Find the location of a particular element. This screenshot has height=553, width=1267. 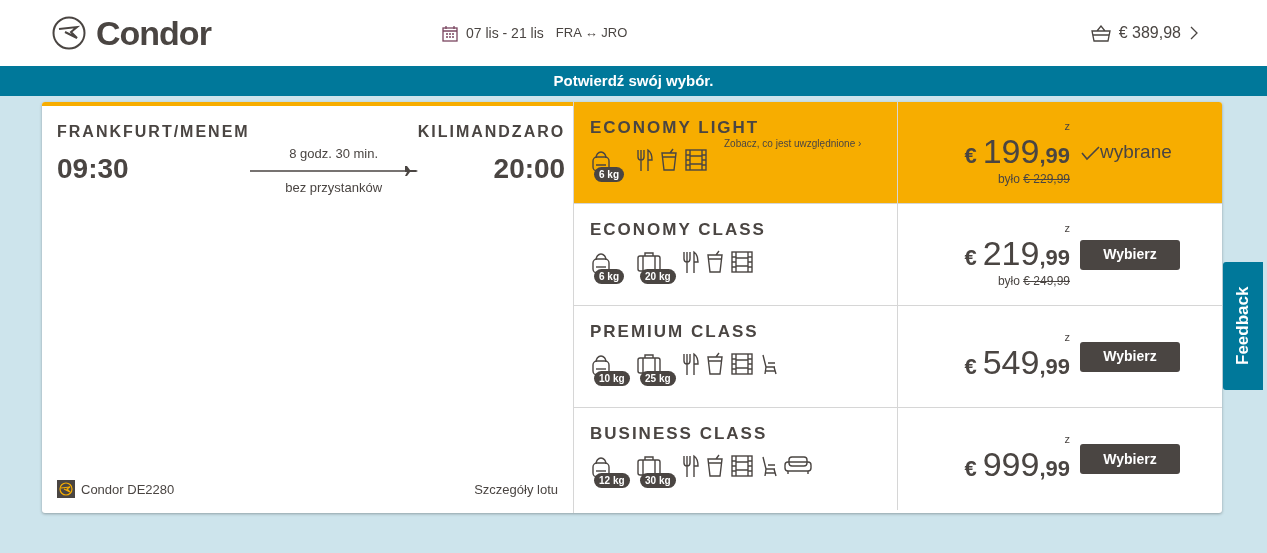

flight-duration: 8 godz. 30 min. is located at coordinates (334, 154).